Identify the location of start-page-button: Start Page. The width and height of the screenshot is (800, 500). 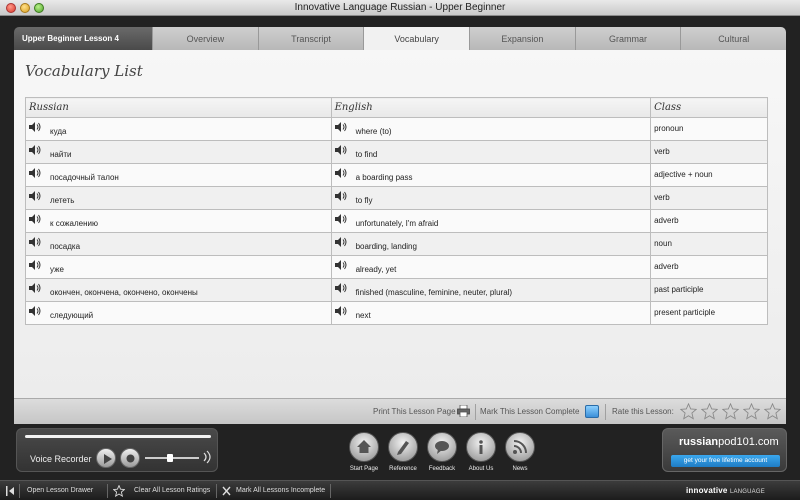
(364, 452).